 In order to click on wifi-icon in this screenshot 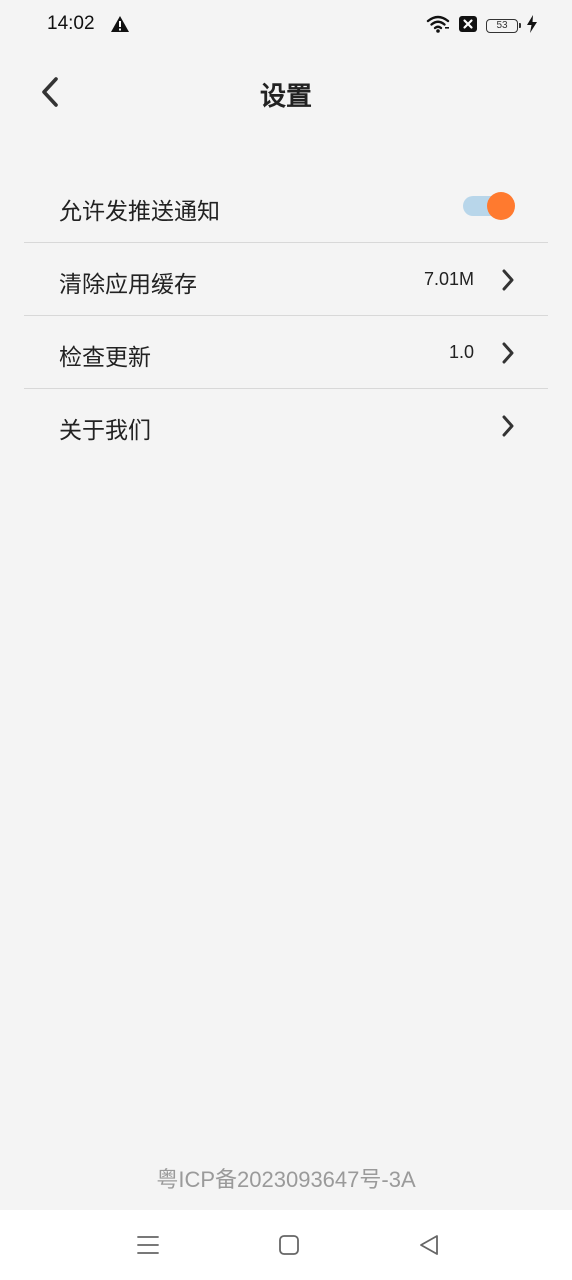, I will do `click(438, 26)`.